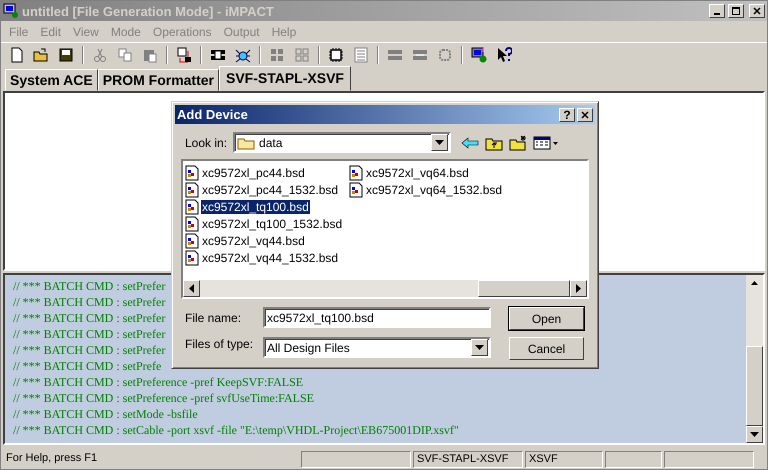 The image size is (768, 470). I want to click on status-text: SVF-STAPL-XSVF, so click(468, 459).